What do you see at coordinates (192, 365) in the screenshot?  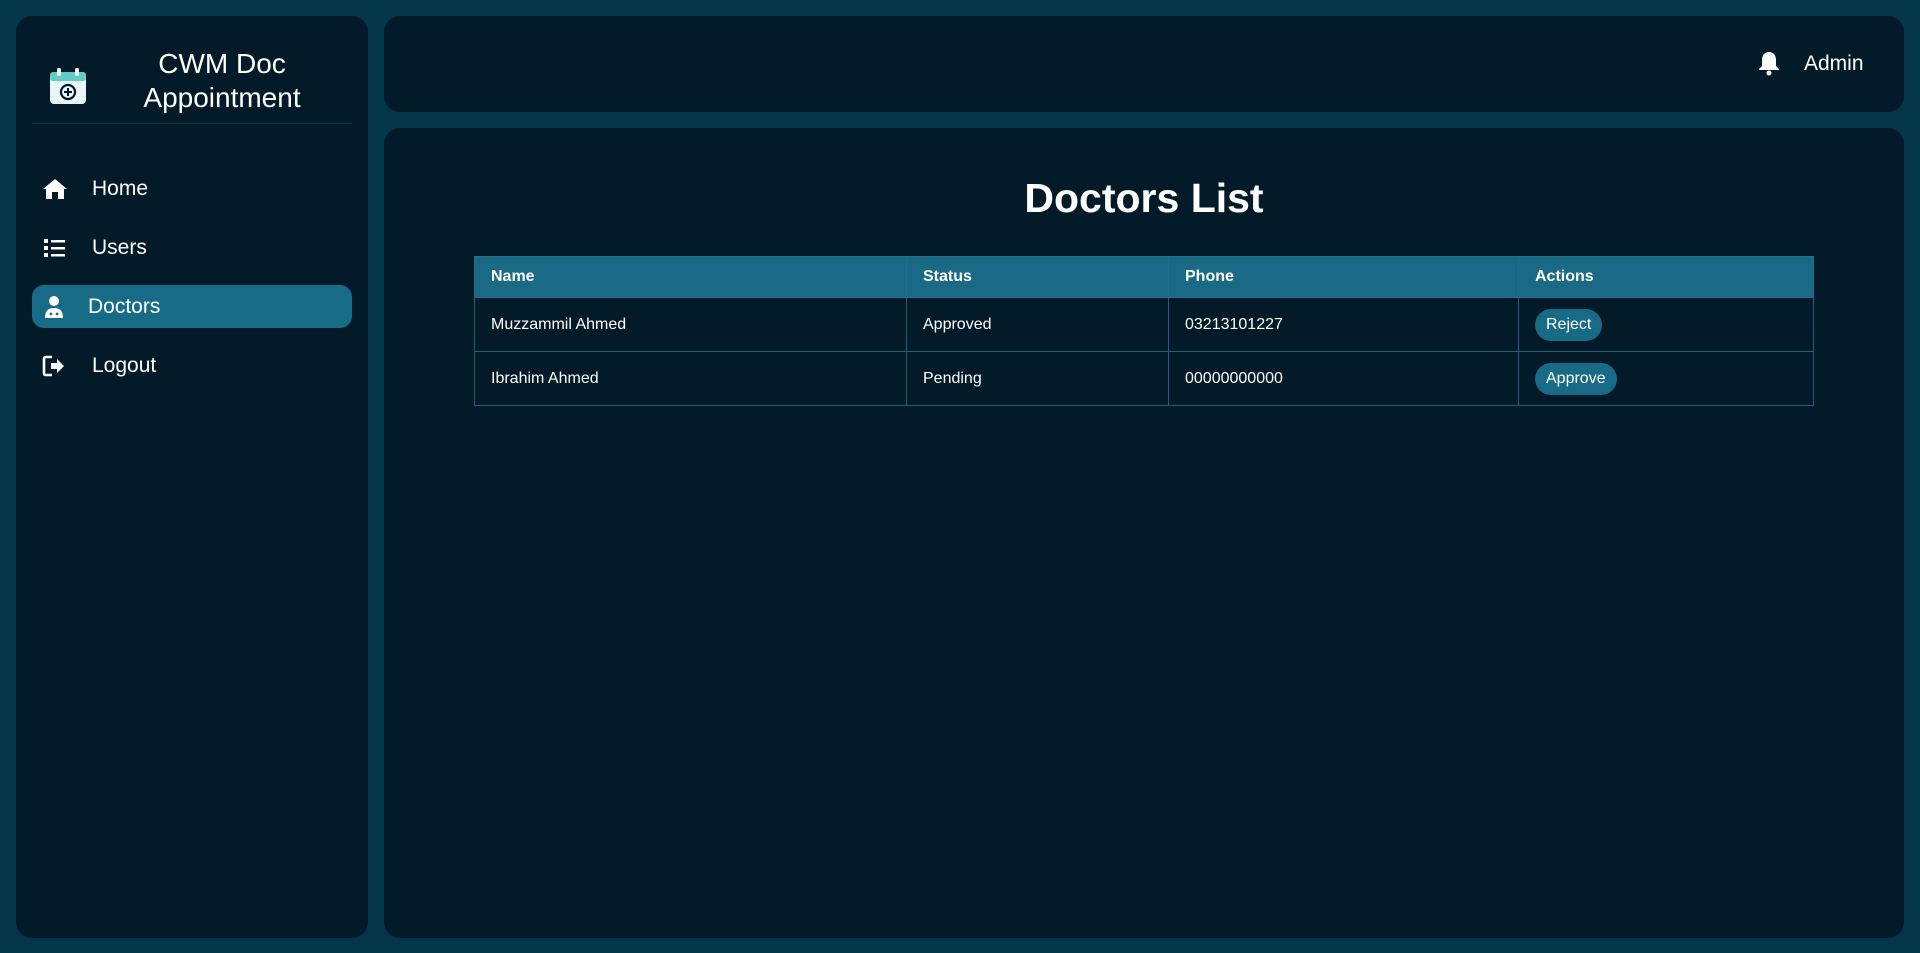 I see `sidebar-item-logout: Logout` at bounding box center [192, 365].